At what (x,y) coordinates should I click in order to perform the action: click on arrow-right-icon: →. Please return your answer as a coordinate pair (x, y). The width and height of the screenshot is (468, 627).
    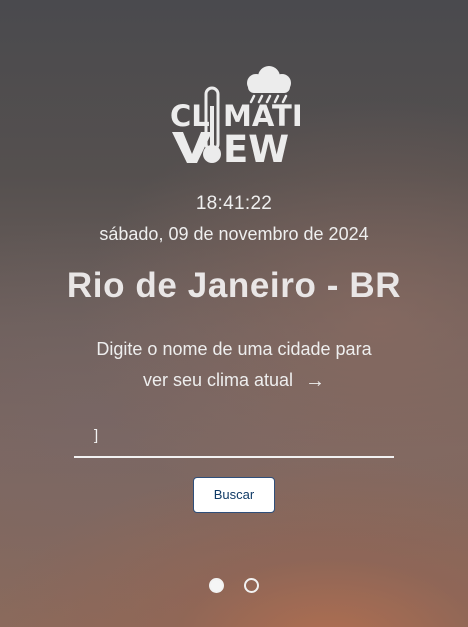
    Looking at the image, I should click on (315, 381).